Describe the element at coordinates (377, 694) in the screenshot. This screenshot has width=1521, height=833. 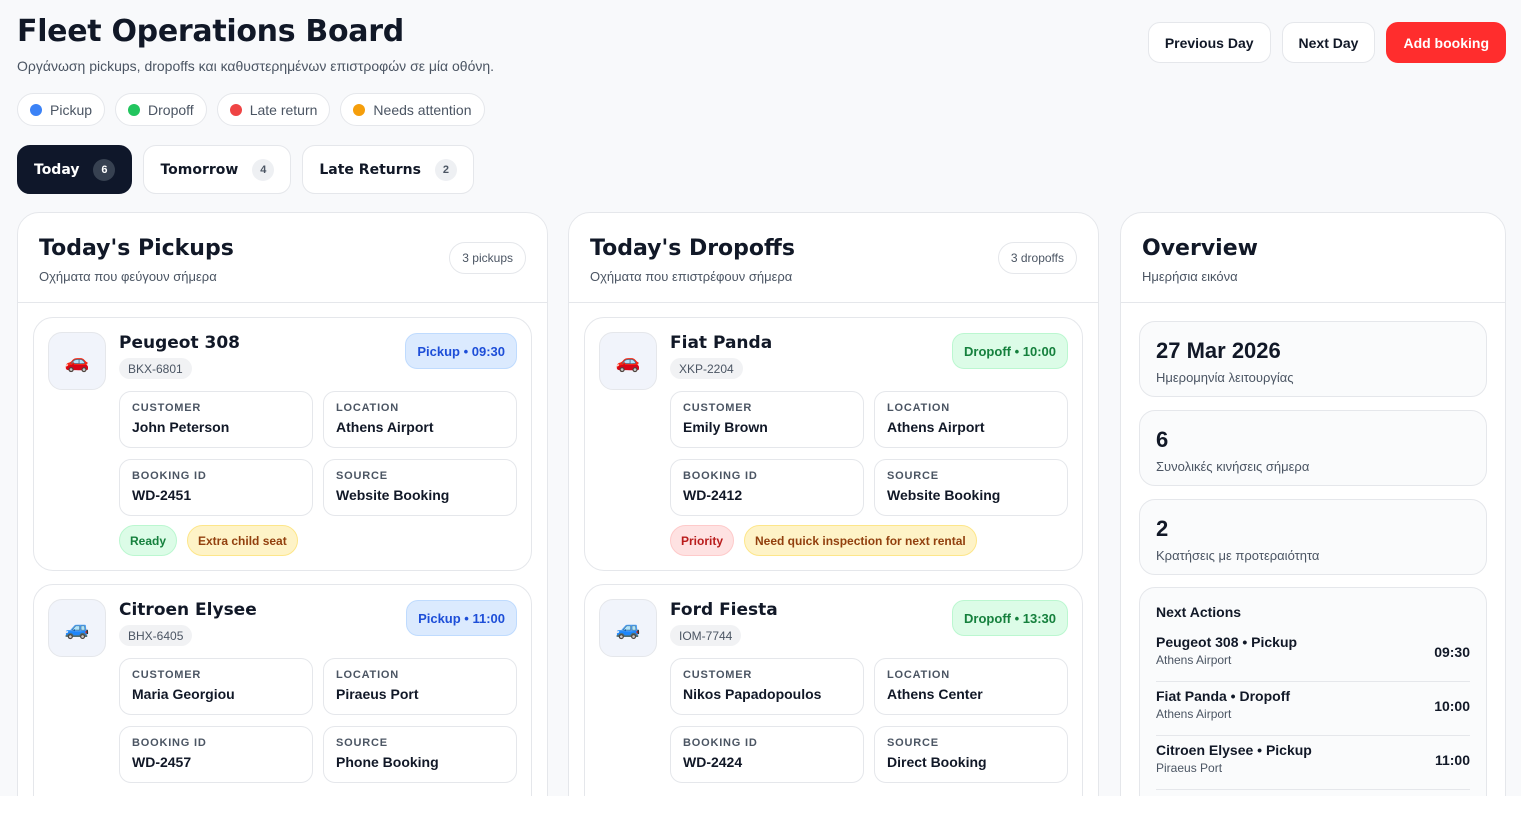
I see `field-value: Piraeus Port` at that location.